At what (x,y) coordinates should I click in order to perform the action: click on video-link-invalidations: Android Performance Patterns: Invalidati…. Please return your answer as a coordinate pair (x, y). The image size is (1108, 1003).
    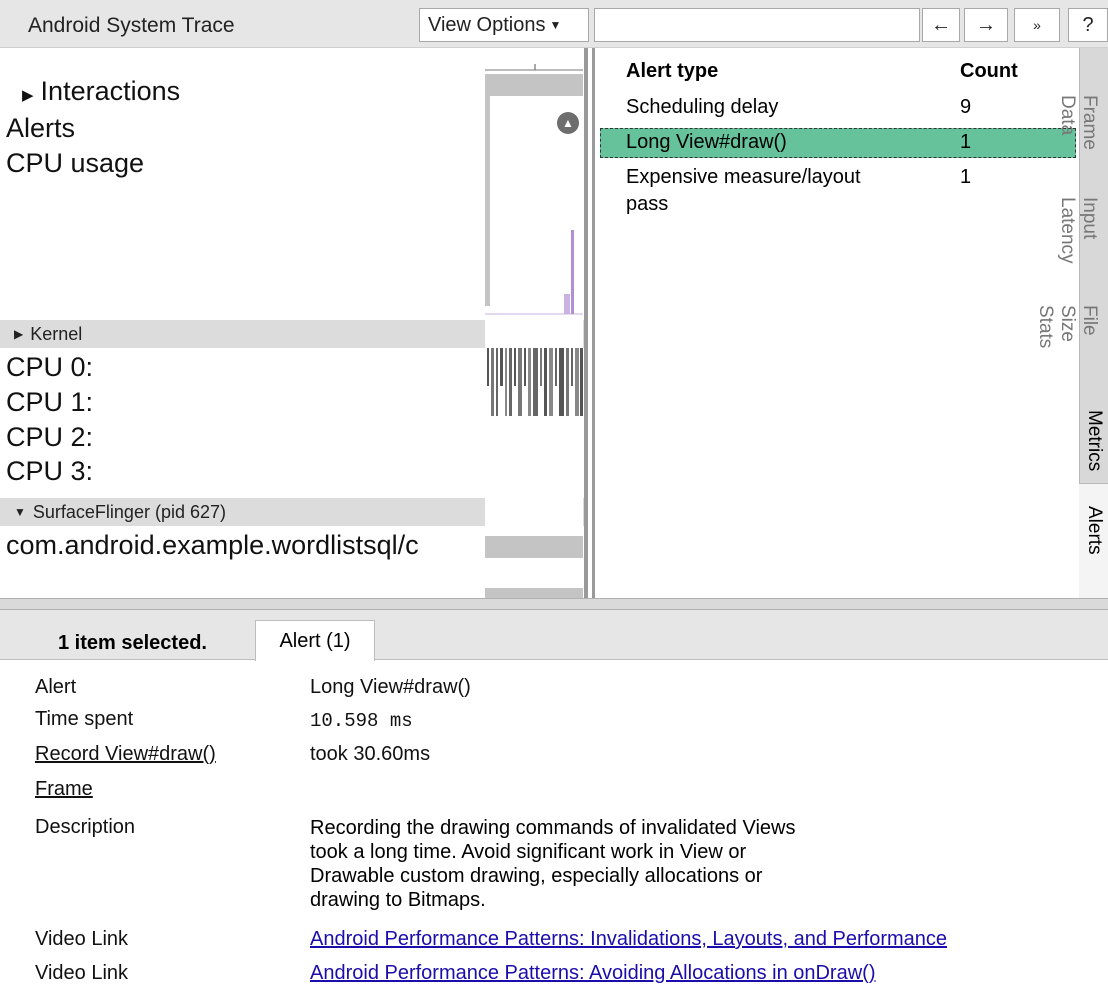
    Looking at the image, I should click on (628, 939).